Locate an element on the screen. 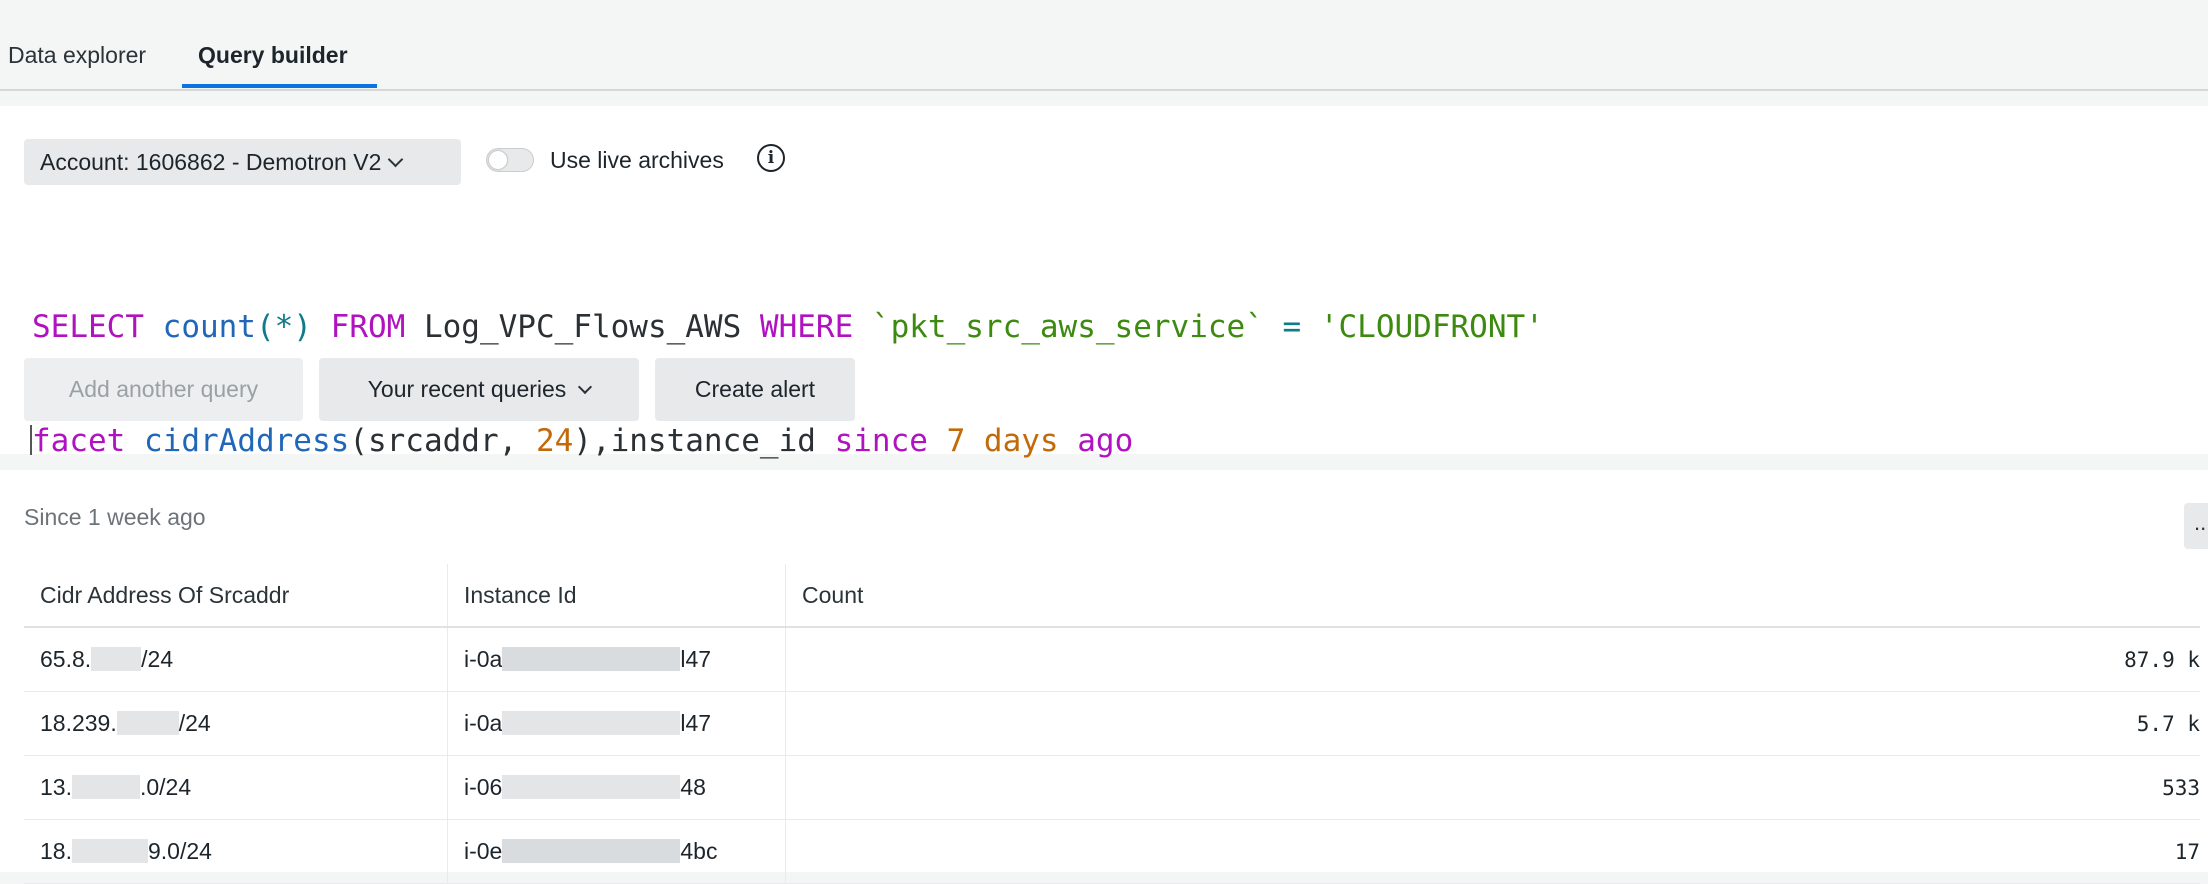  account-label: Account: 1606862 - Demotron V2 is located at coordinates (211, 161).